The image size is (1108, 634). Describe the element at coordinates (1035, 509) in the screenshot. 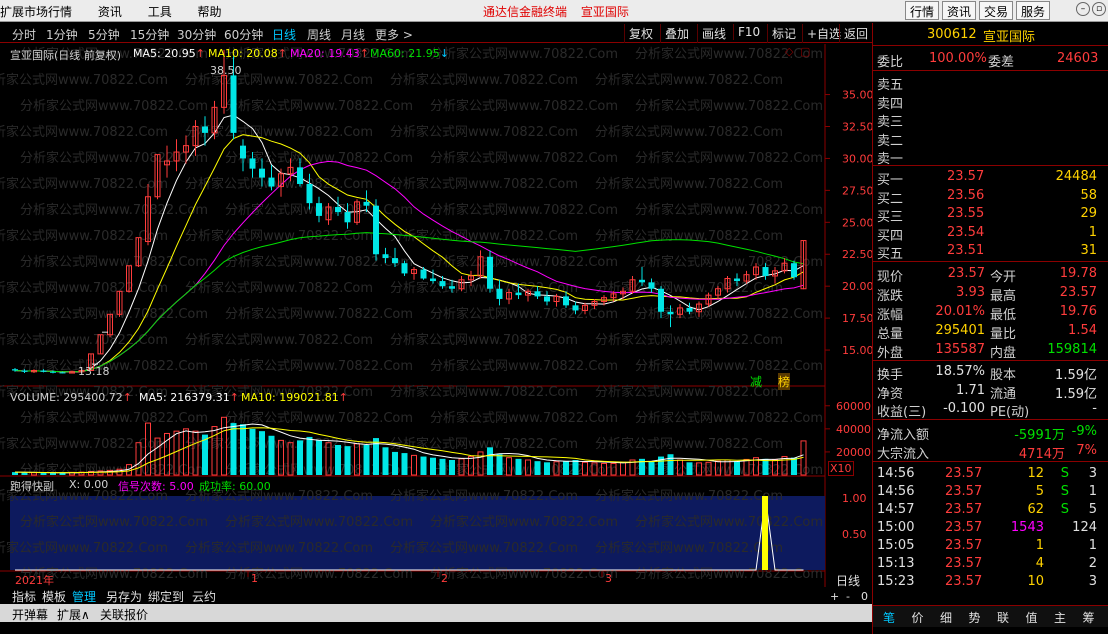

I see `tick-volume: 62` at that location.